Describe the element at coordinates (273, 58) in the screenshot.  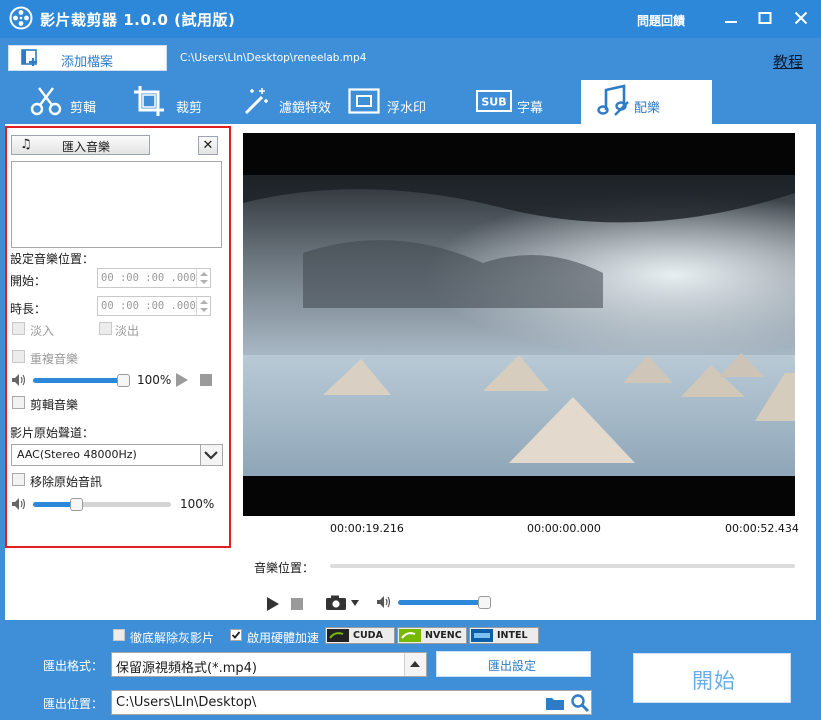
I see `file-path: C:\Users\LIn\Desktop\reneelab.mp4` at that location.